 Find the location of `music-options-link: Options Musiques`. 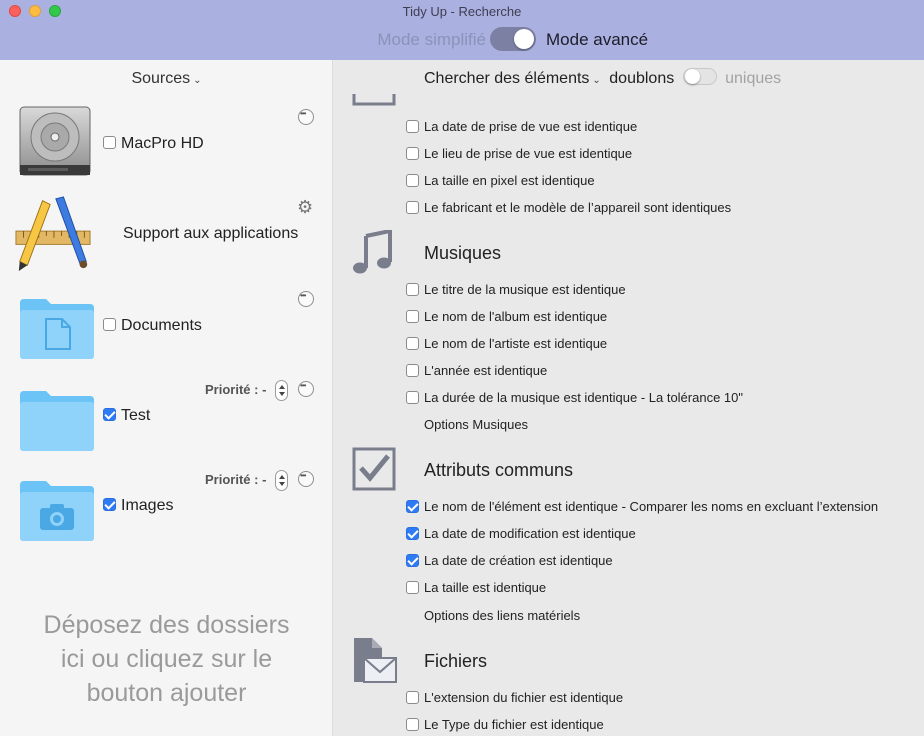

music-options-link: Options Musiques is located at coordinates (476, 424).